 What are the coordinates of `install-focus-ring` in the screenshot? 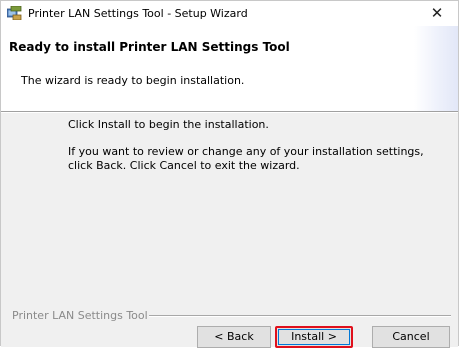 It's located at (314, 337).